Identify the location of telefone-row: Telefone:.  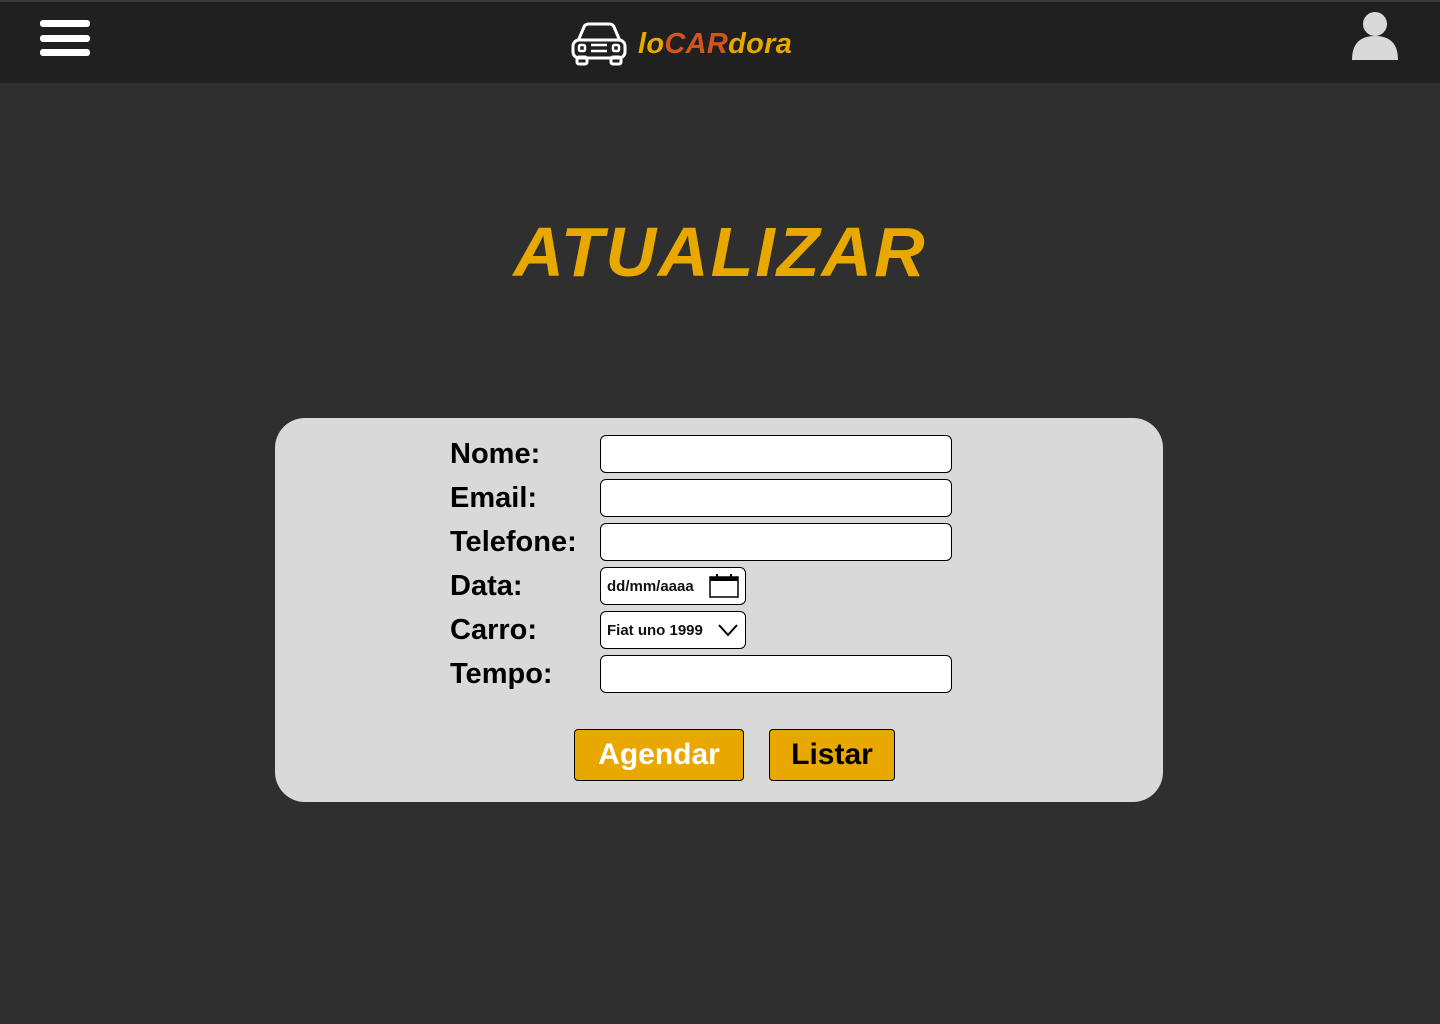
(701, 542).